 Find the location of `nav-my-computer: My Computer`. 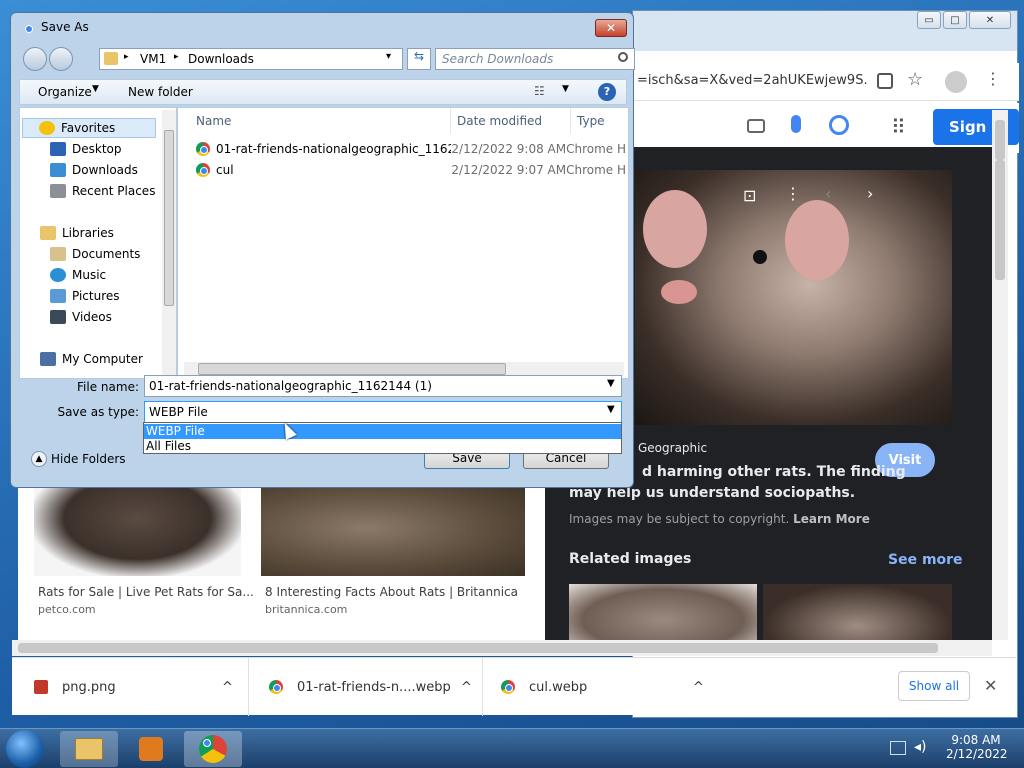

nav-my-computer: My Computer is located at coordinates (81, 359).